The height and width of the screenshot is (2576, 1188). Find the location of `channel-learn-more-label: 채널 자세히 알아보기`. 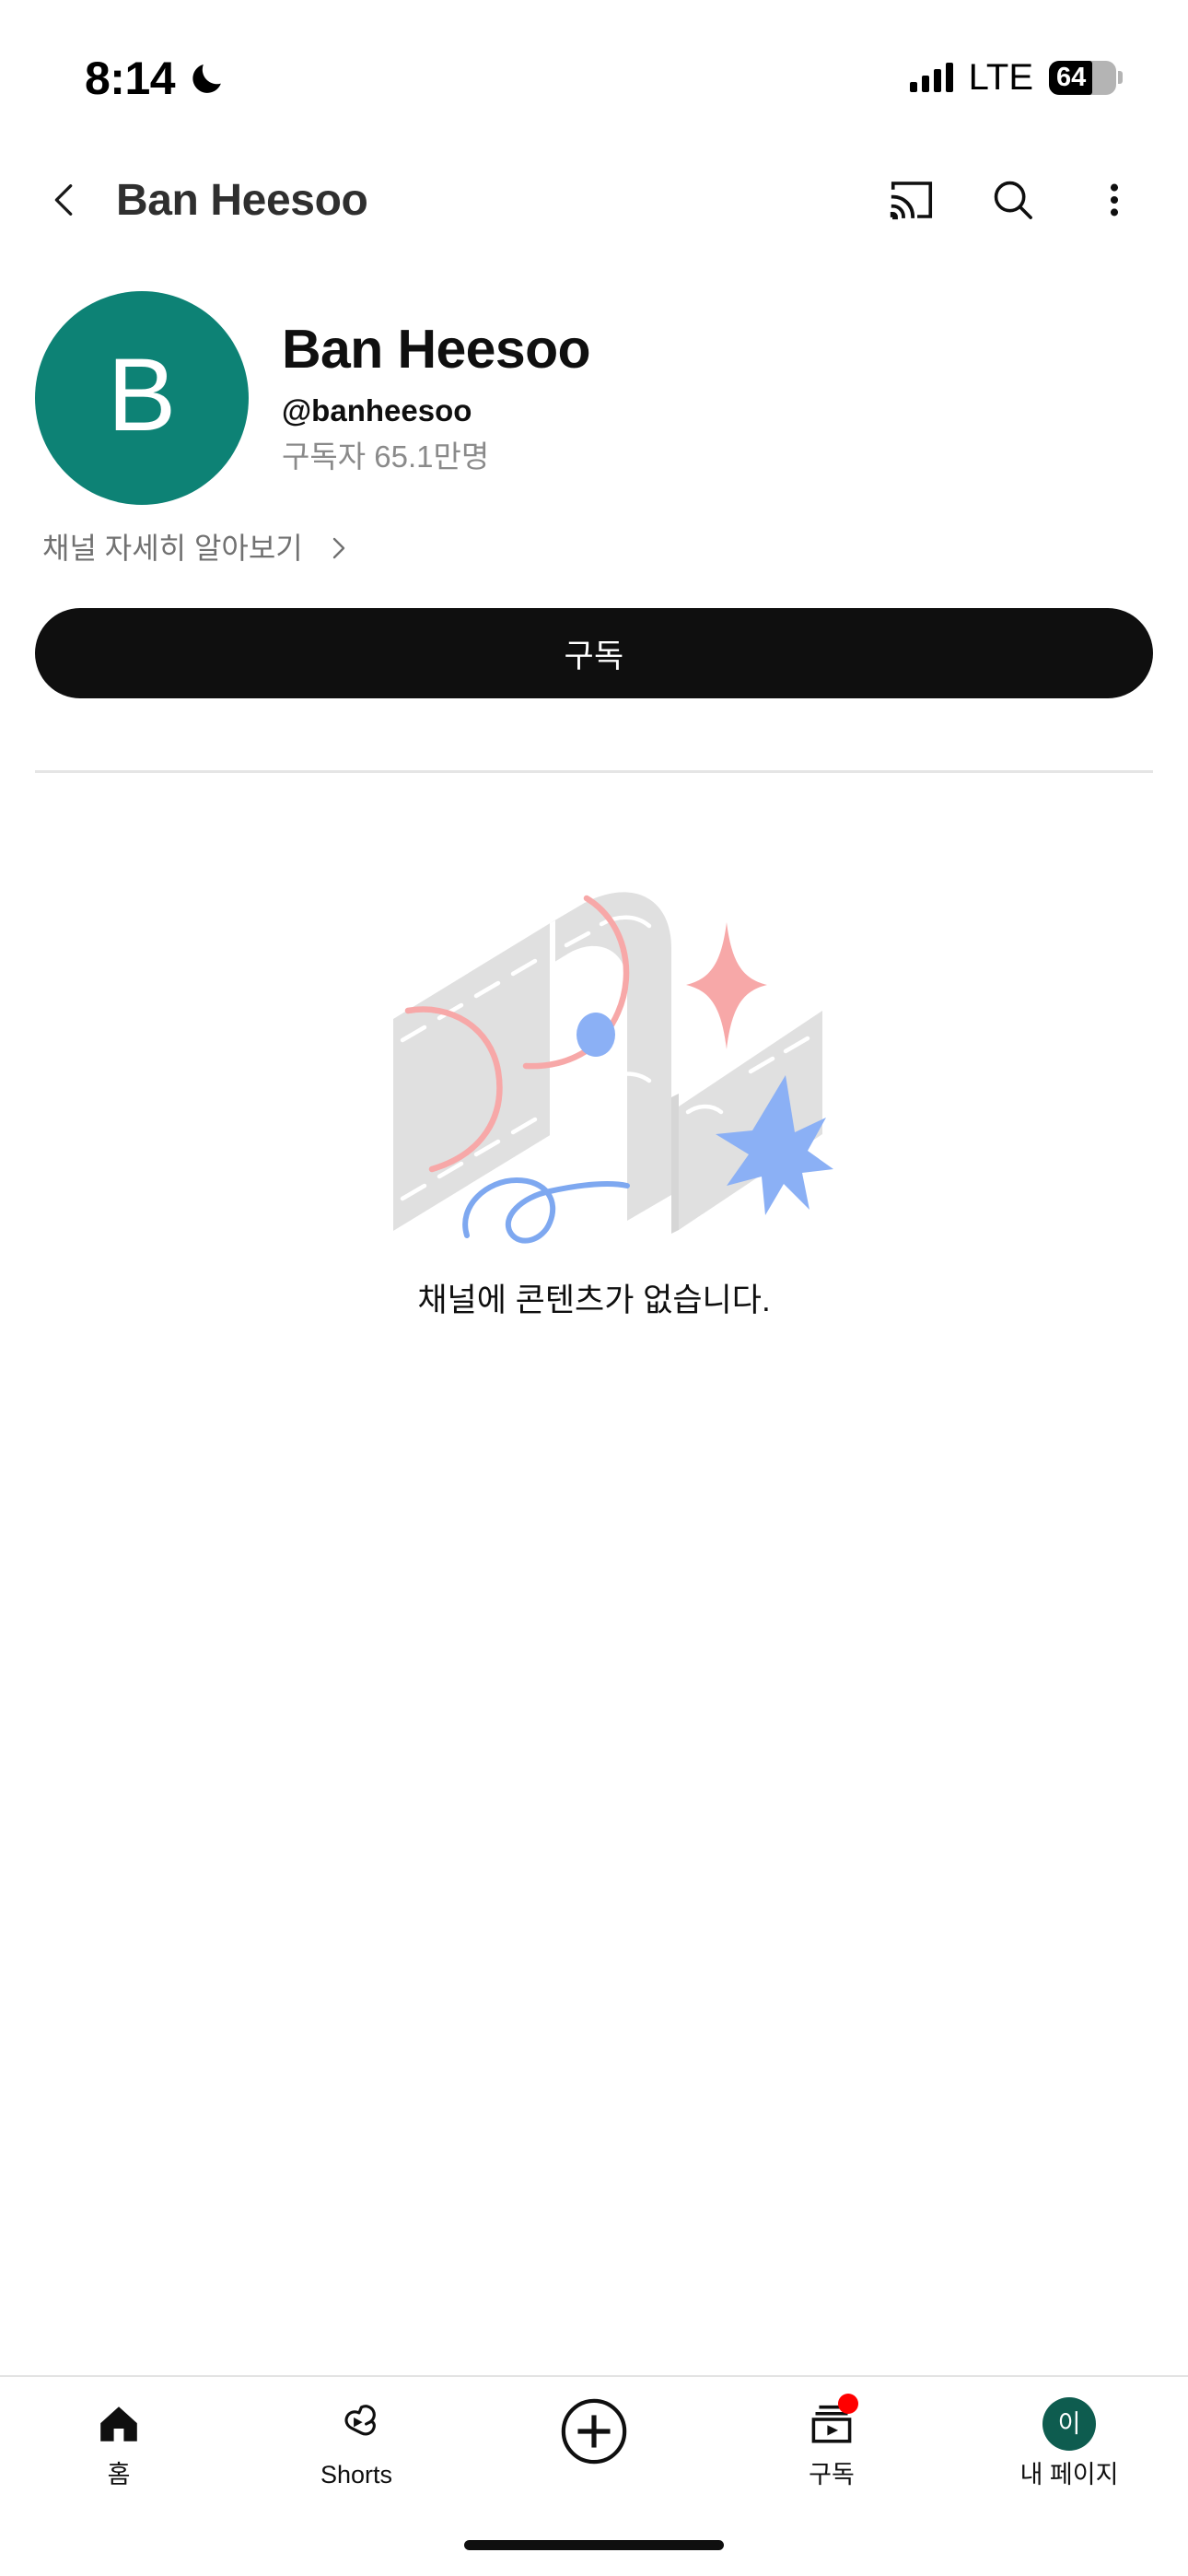

channel-learn-more-label: 채널 자세히 알아보기 is located at coordinates (172, 548).